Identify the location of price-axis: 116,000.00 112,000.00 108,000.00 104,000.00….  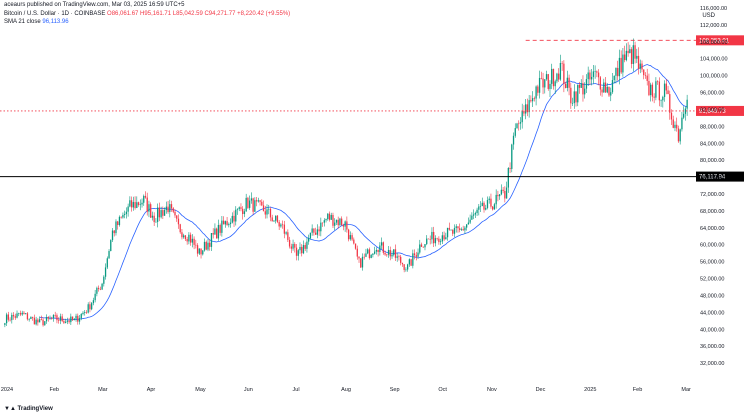
(714, 186).